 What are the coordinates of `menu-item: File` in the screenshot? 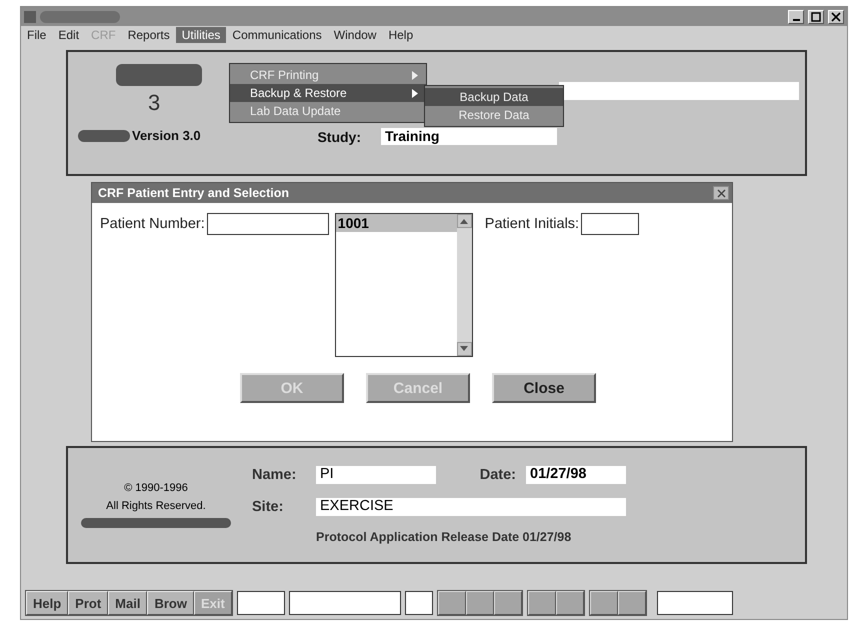 It's located at (36, 35).